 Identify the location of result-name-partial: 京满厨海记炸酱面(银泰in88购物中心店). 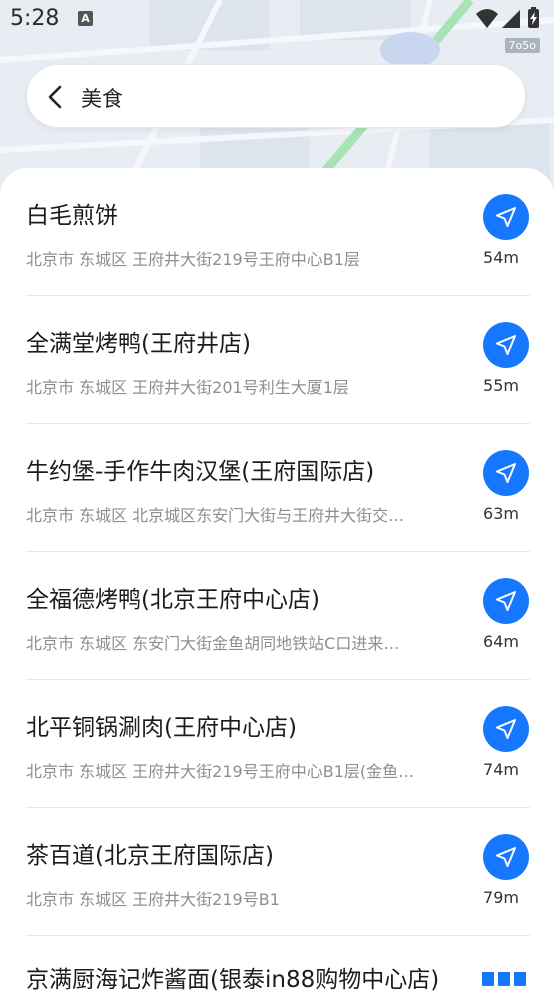
(232, 977).